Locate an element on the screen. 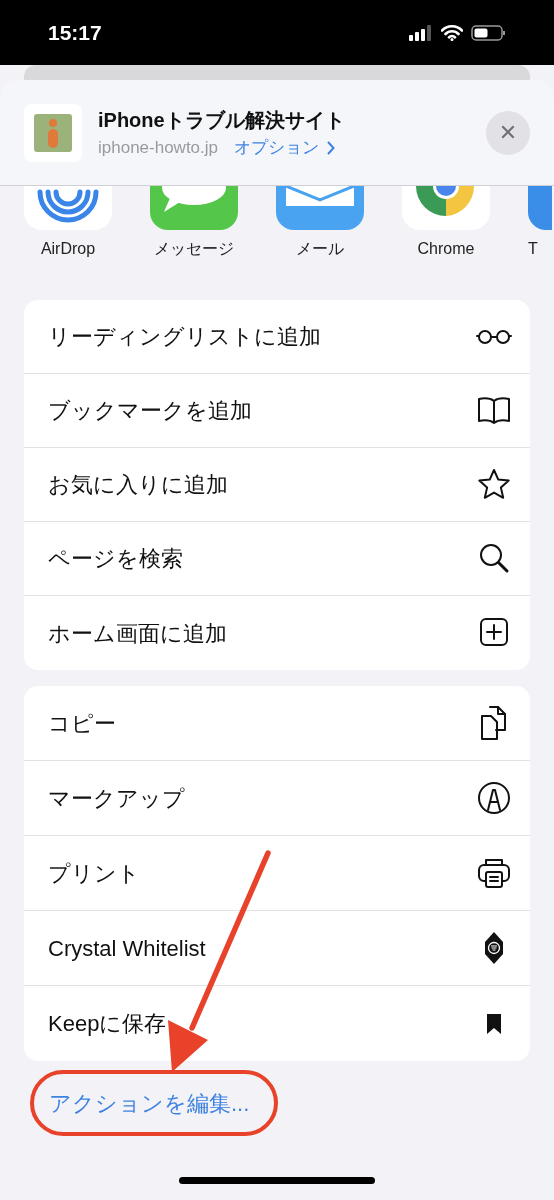 The width and height of the screenshot is (554, 1200). app-label: T is located at coordinates (533, 249).